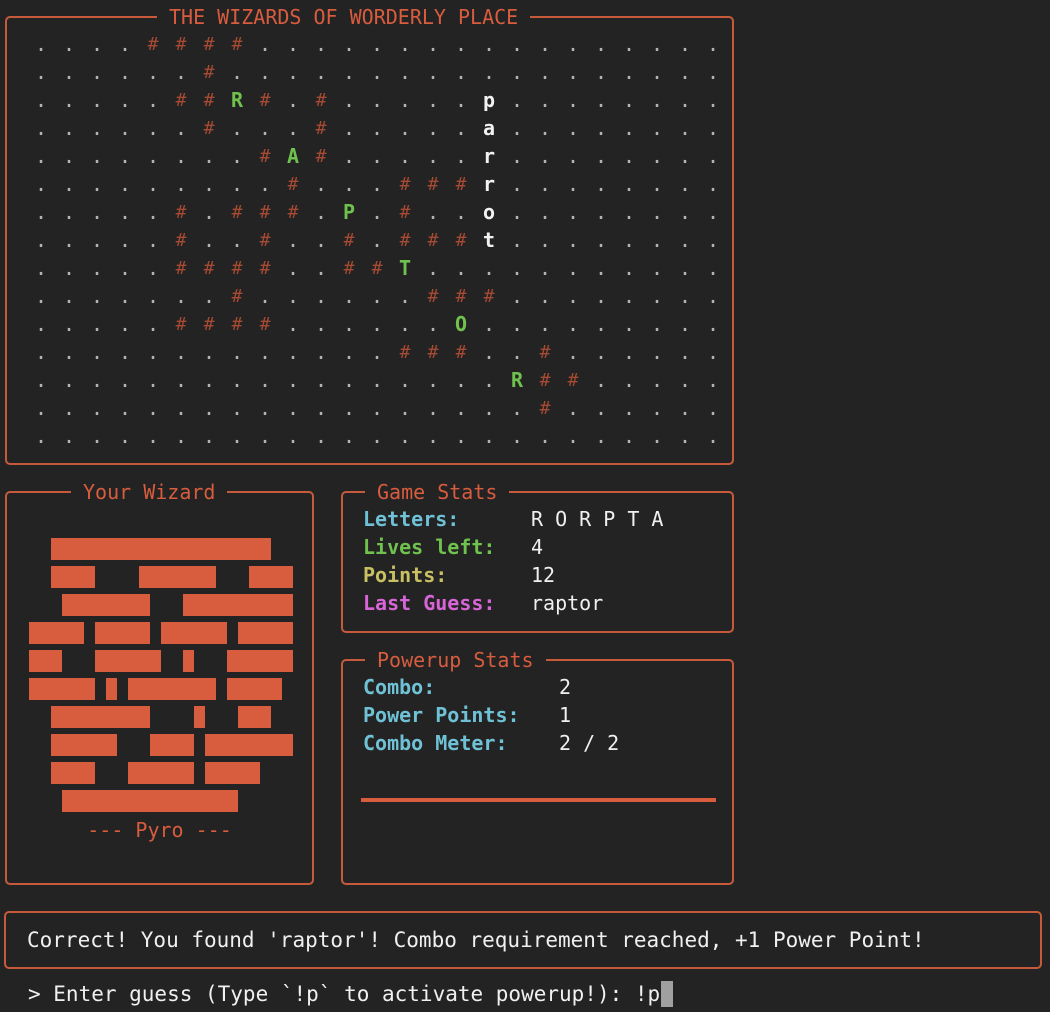  What do you see at coordinates (293, 156) in the screenshot?
I see `found-letter: A` at bounding box center [293, 156].